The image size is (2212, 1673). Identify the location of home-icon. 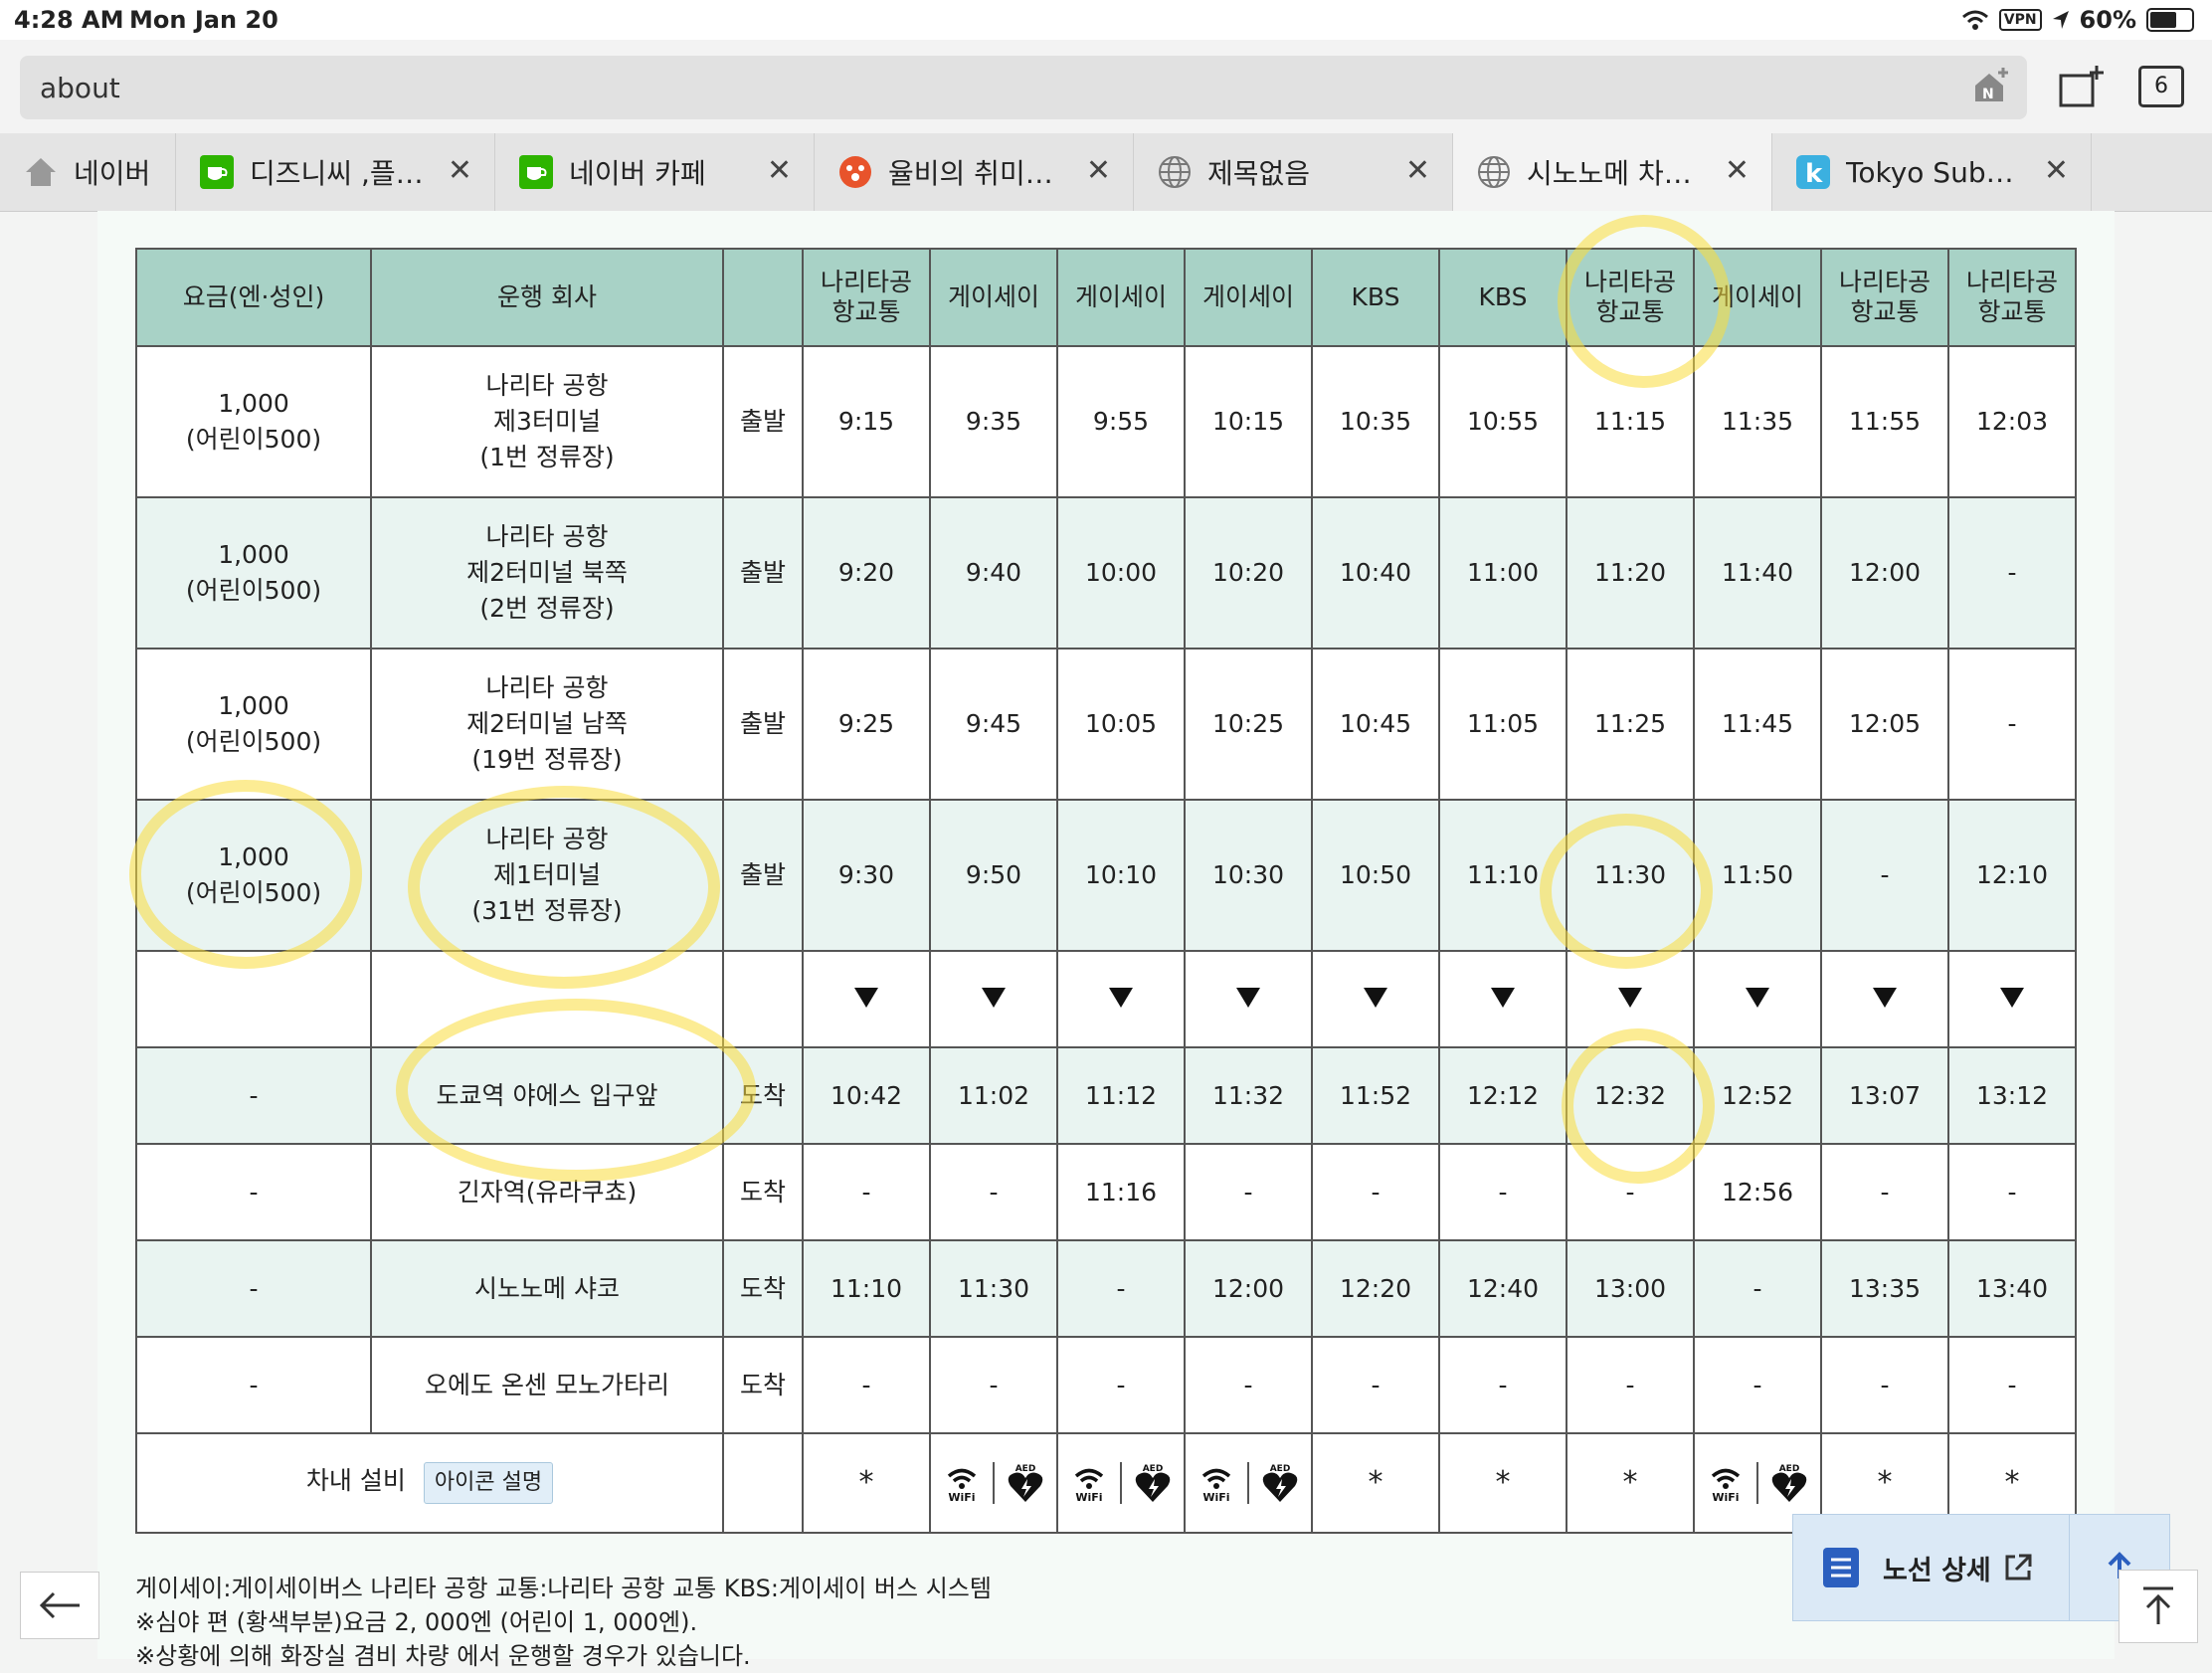
(41, 172).